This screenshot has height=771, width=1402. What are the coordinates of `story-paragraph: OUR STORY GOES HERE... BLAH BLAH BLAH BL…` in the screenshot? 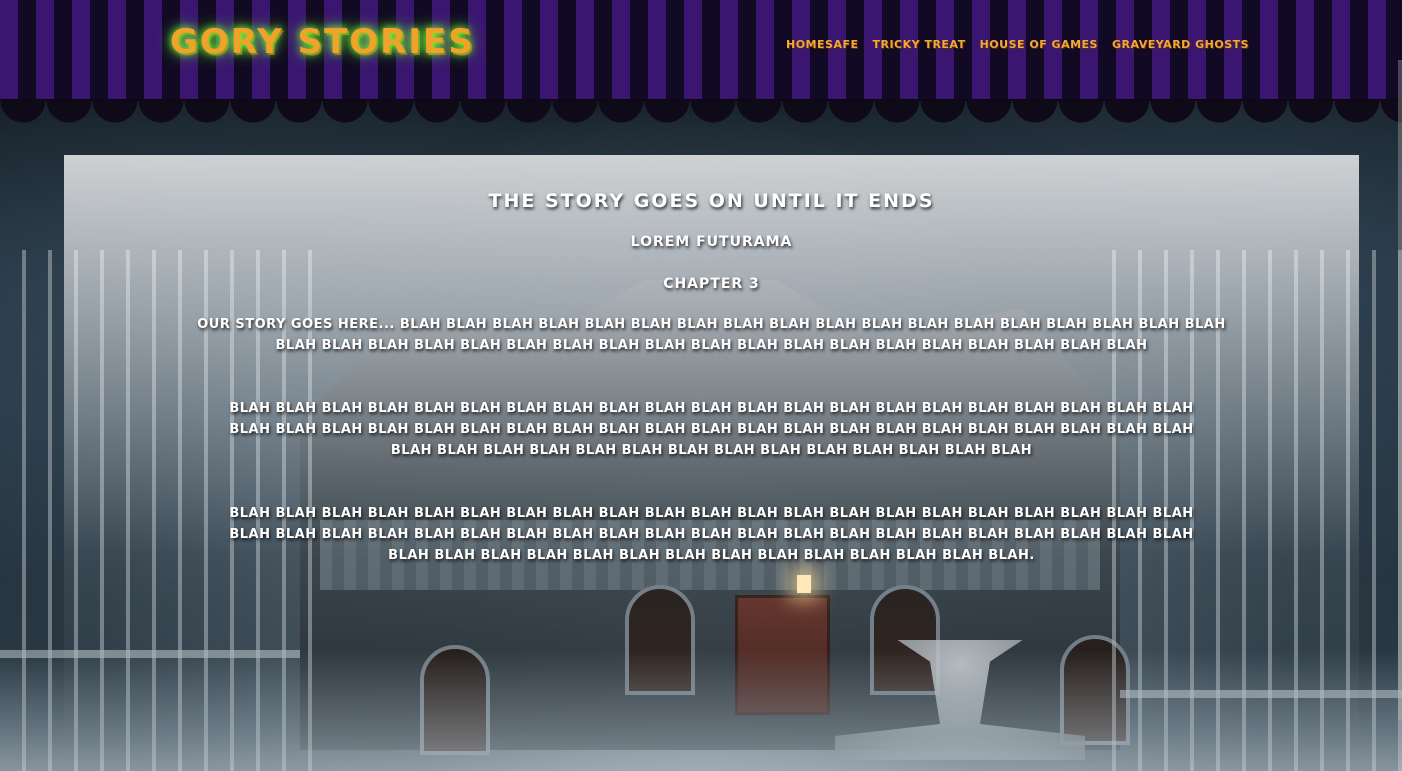 It's located at (711, 335).